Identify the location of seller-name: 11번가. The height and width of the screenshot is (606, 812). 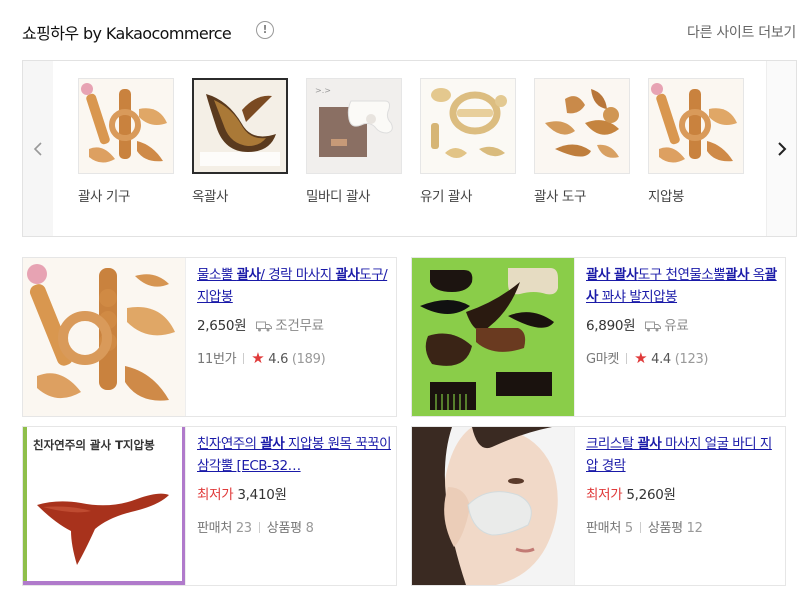
(217, 359).